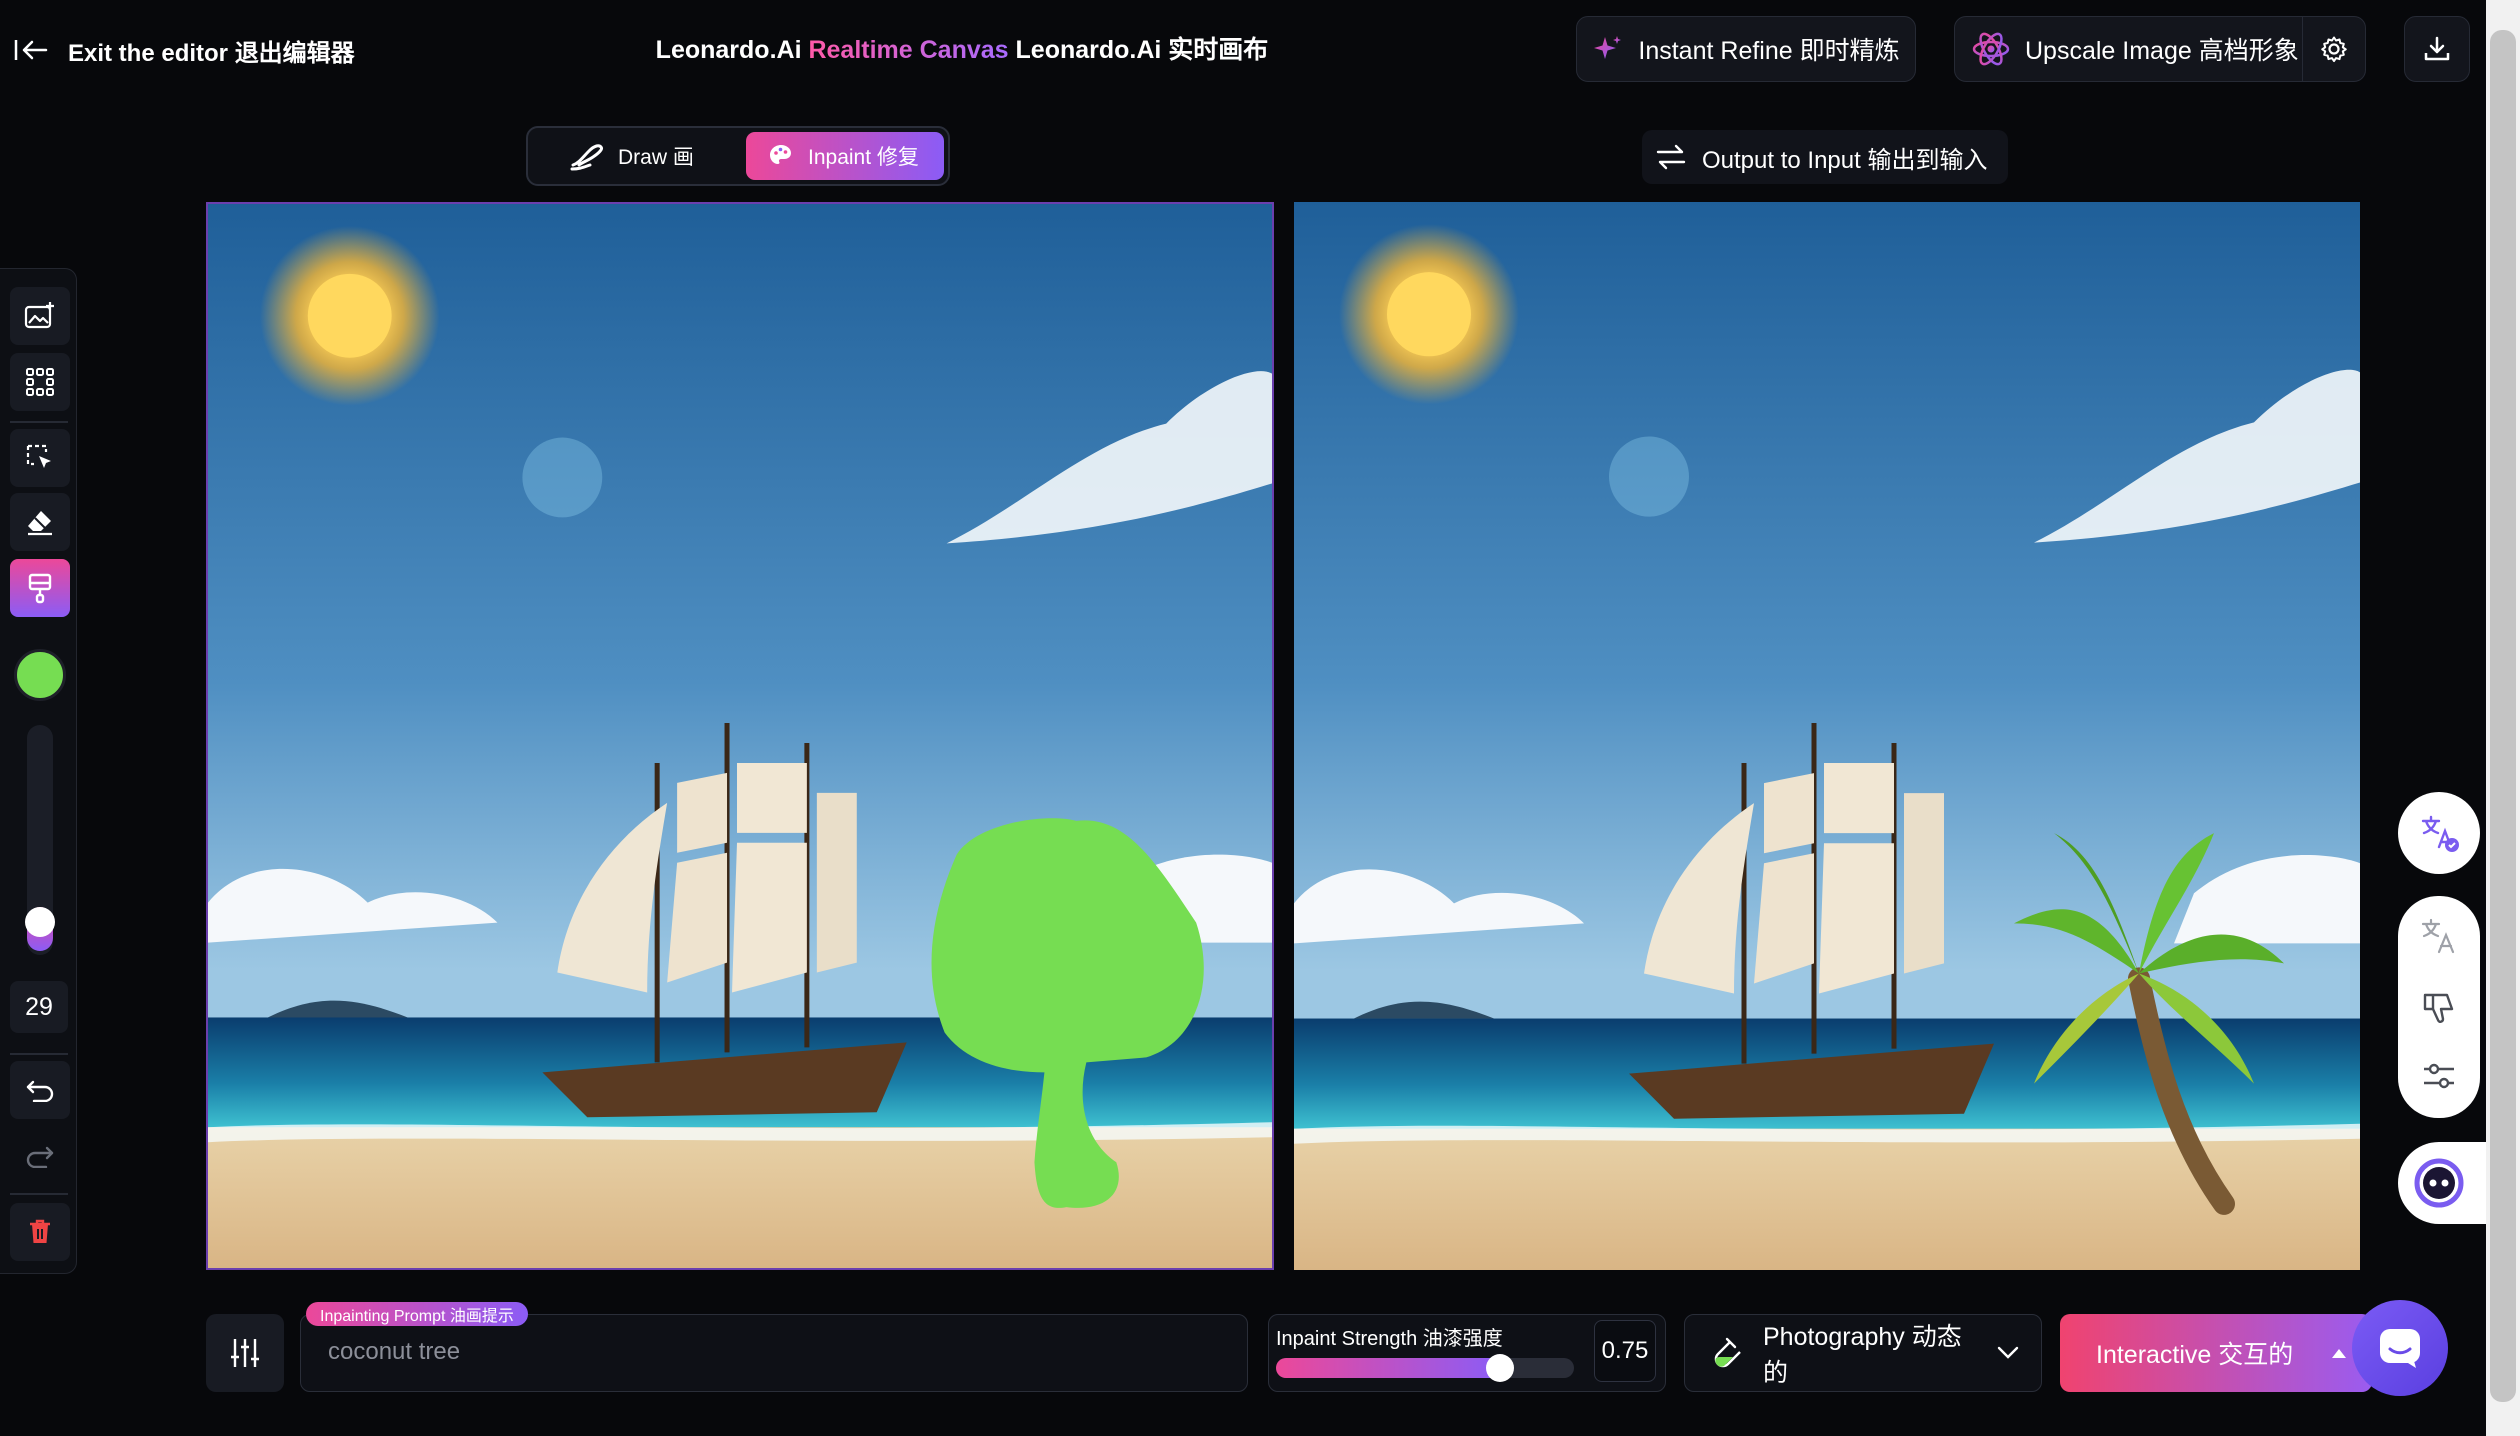 Image resolution: width=2520 pixels, height=1436 pixels. I want to click on select-tool, so click(40, 458).